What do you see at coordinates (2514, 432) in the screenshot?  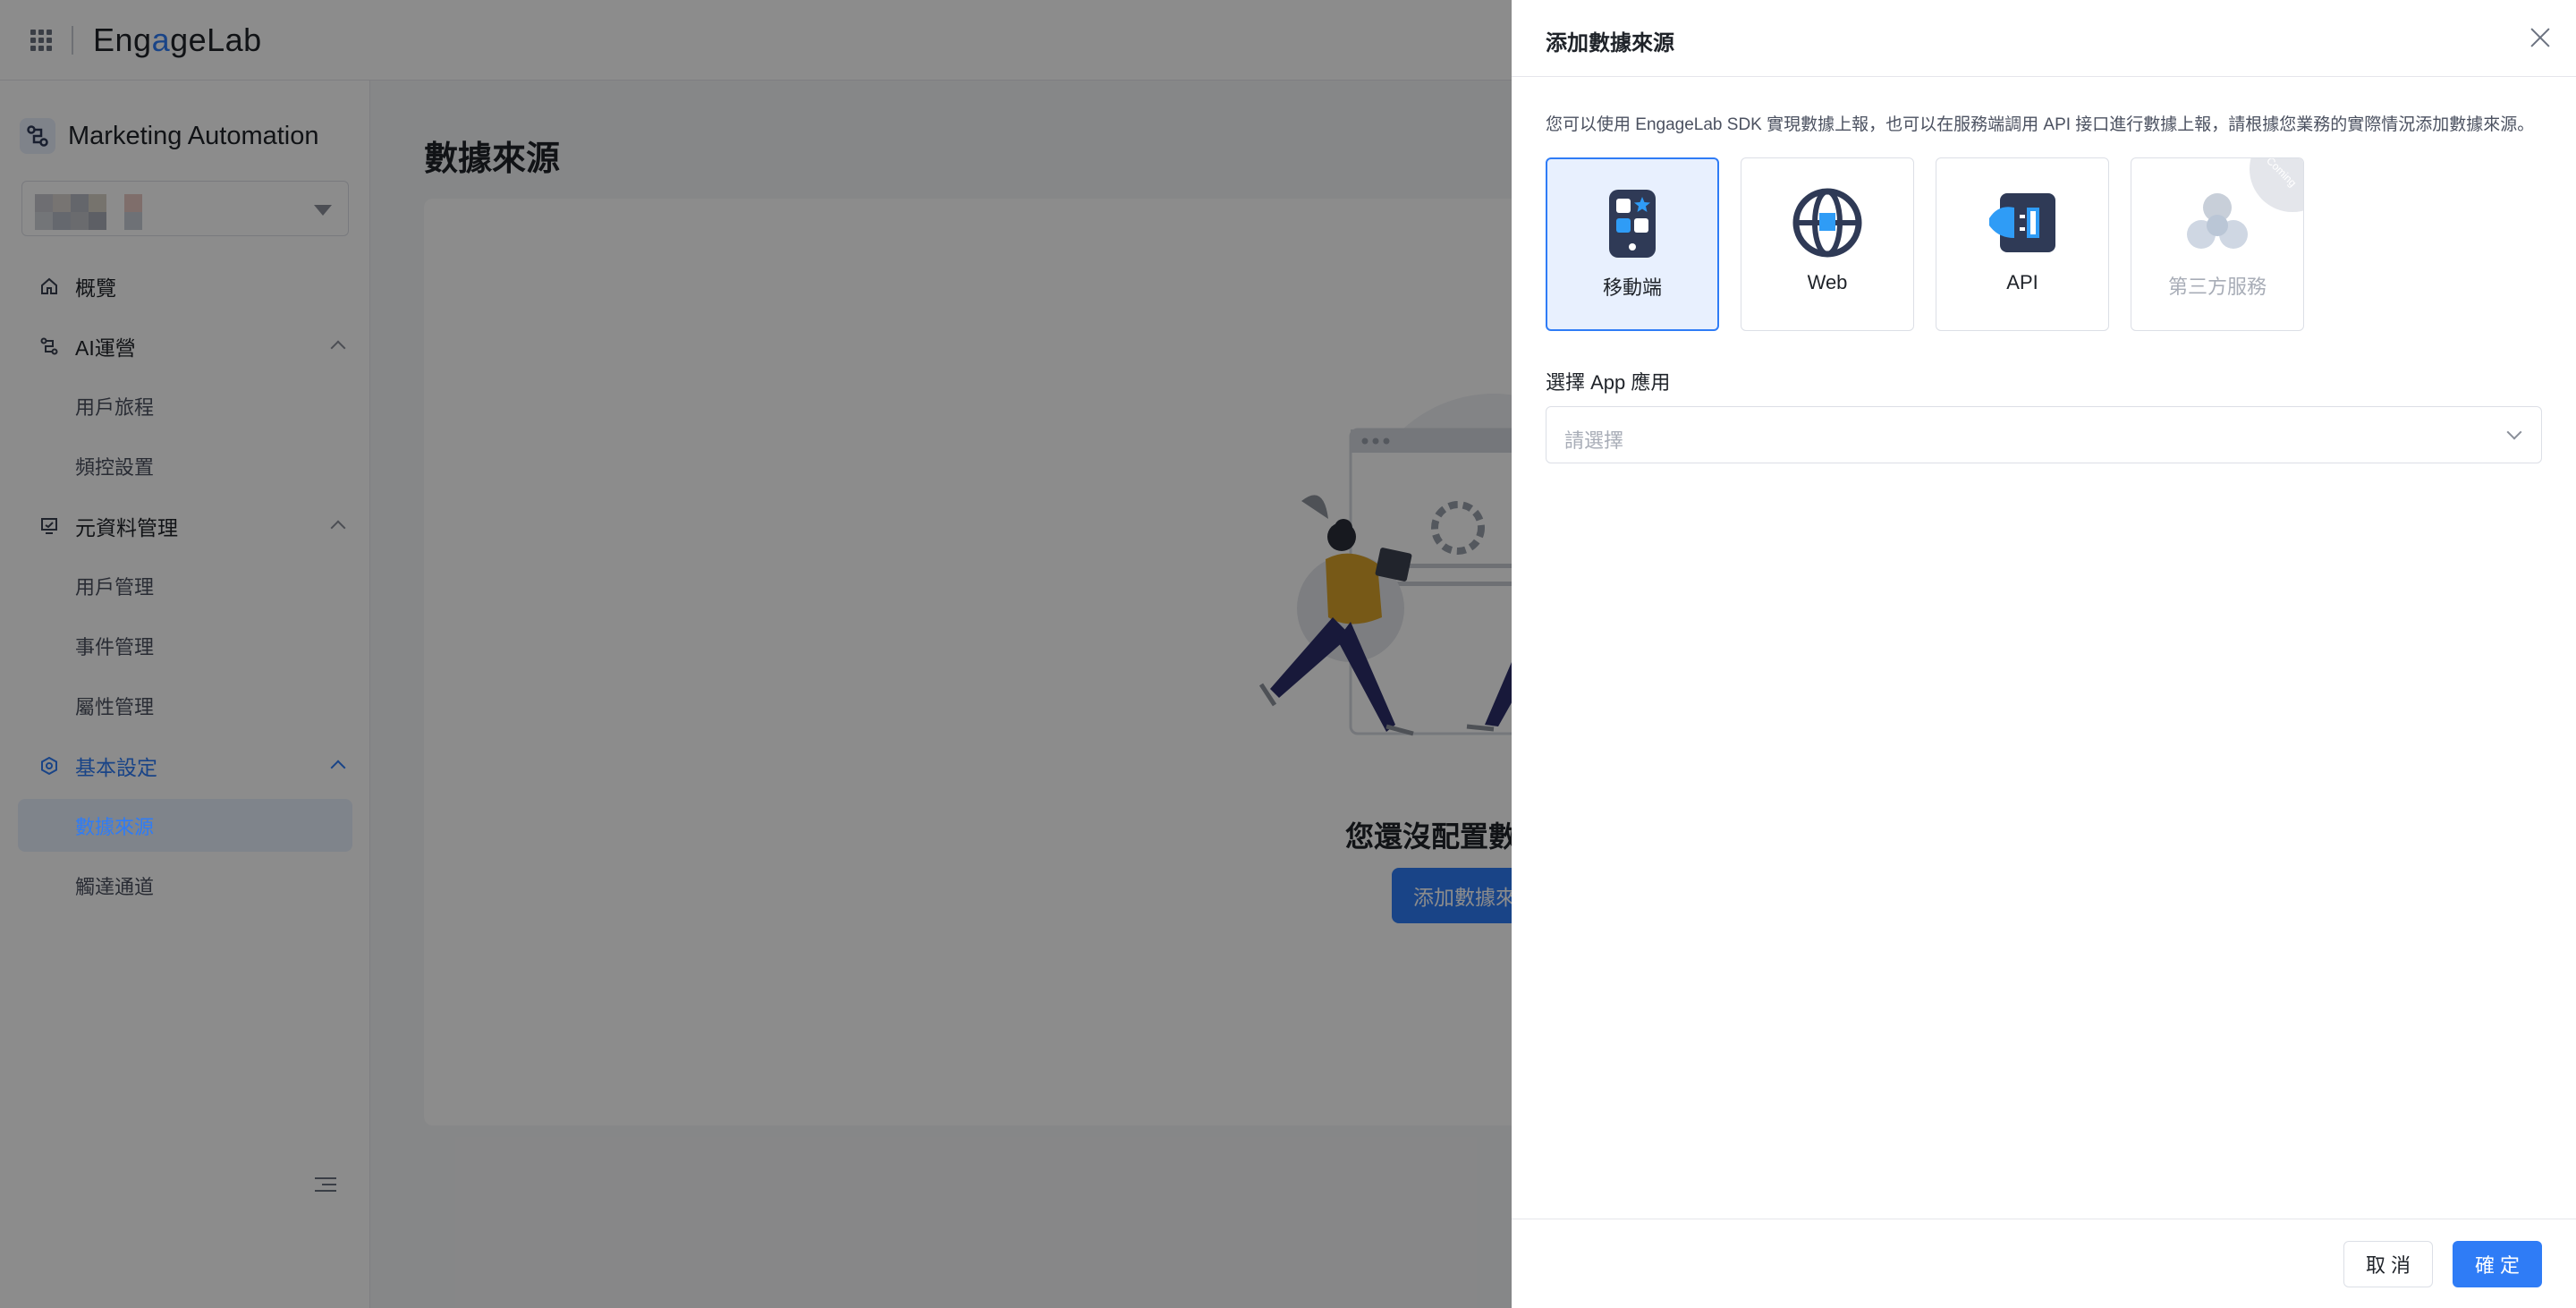 I see `chevron-down-icon` at bounding box center [2514, 432].